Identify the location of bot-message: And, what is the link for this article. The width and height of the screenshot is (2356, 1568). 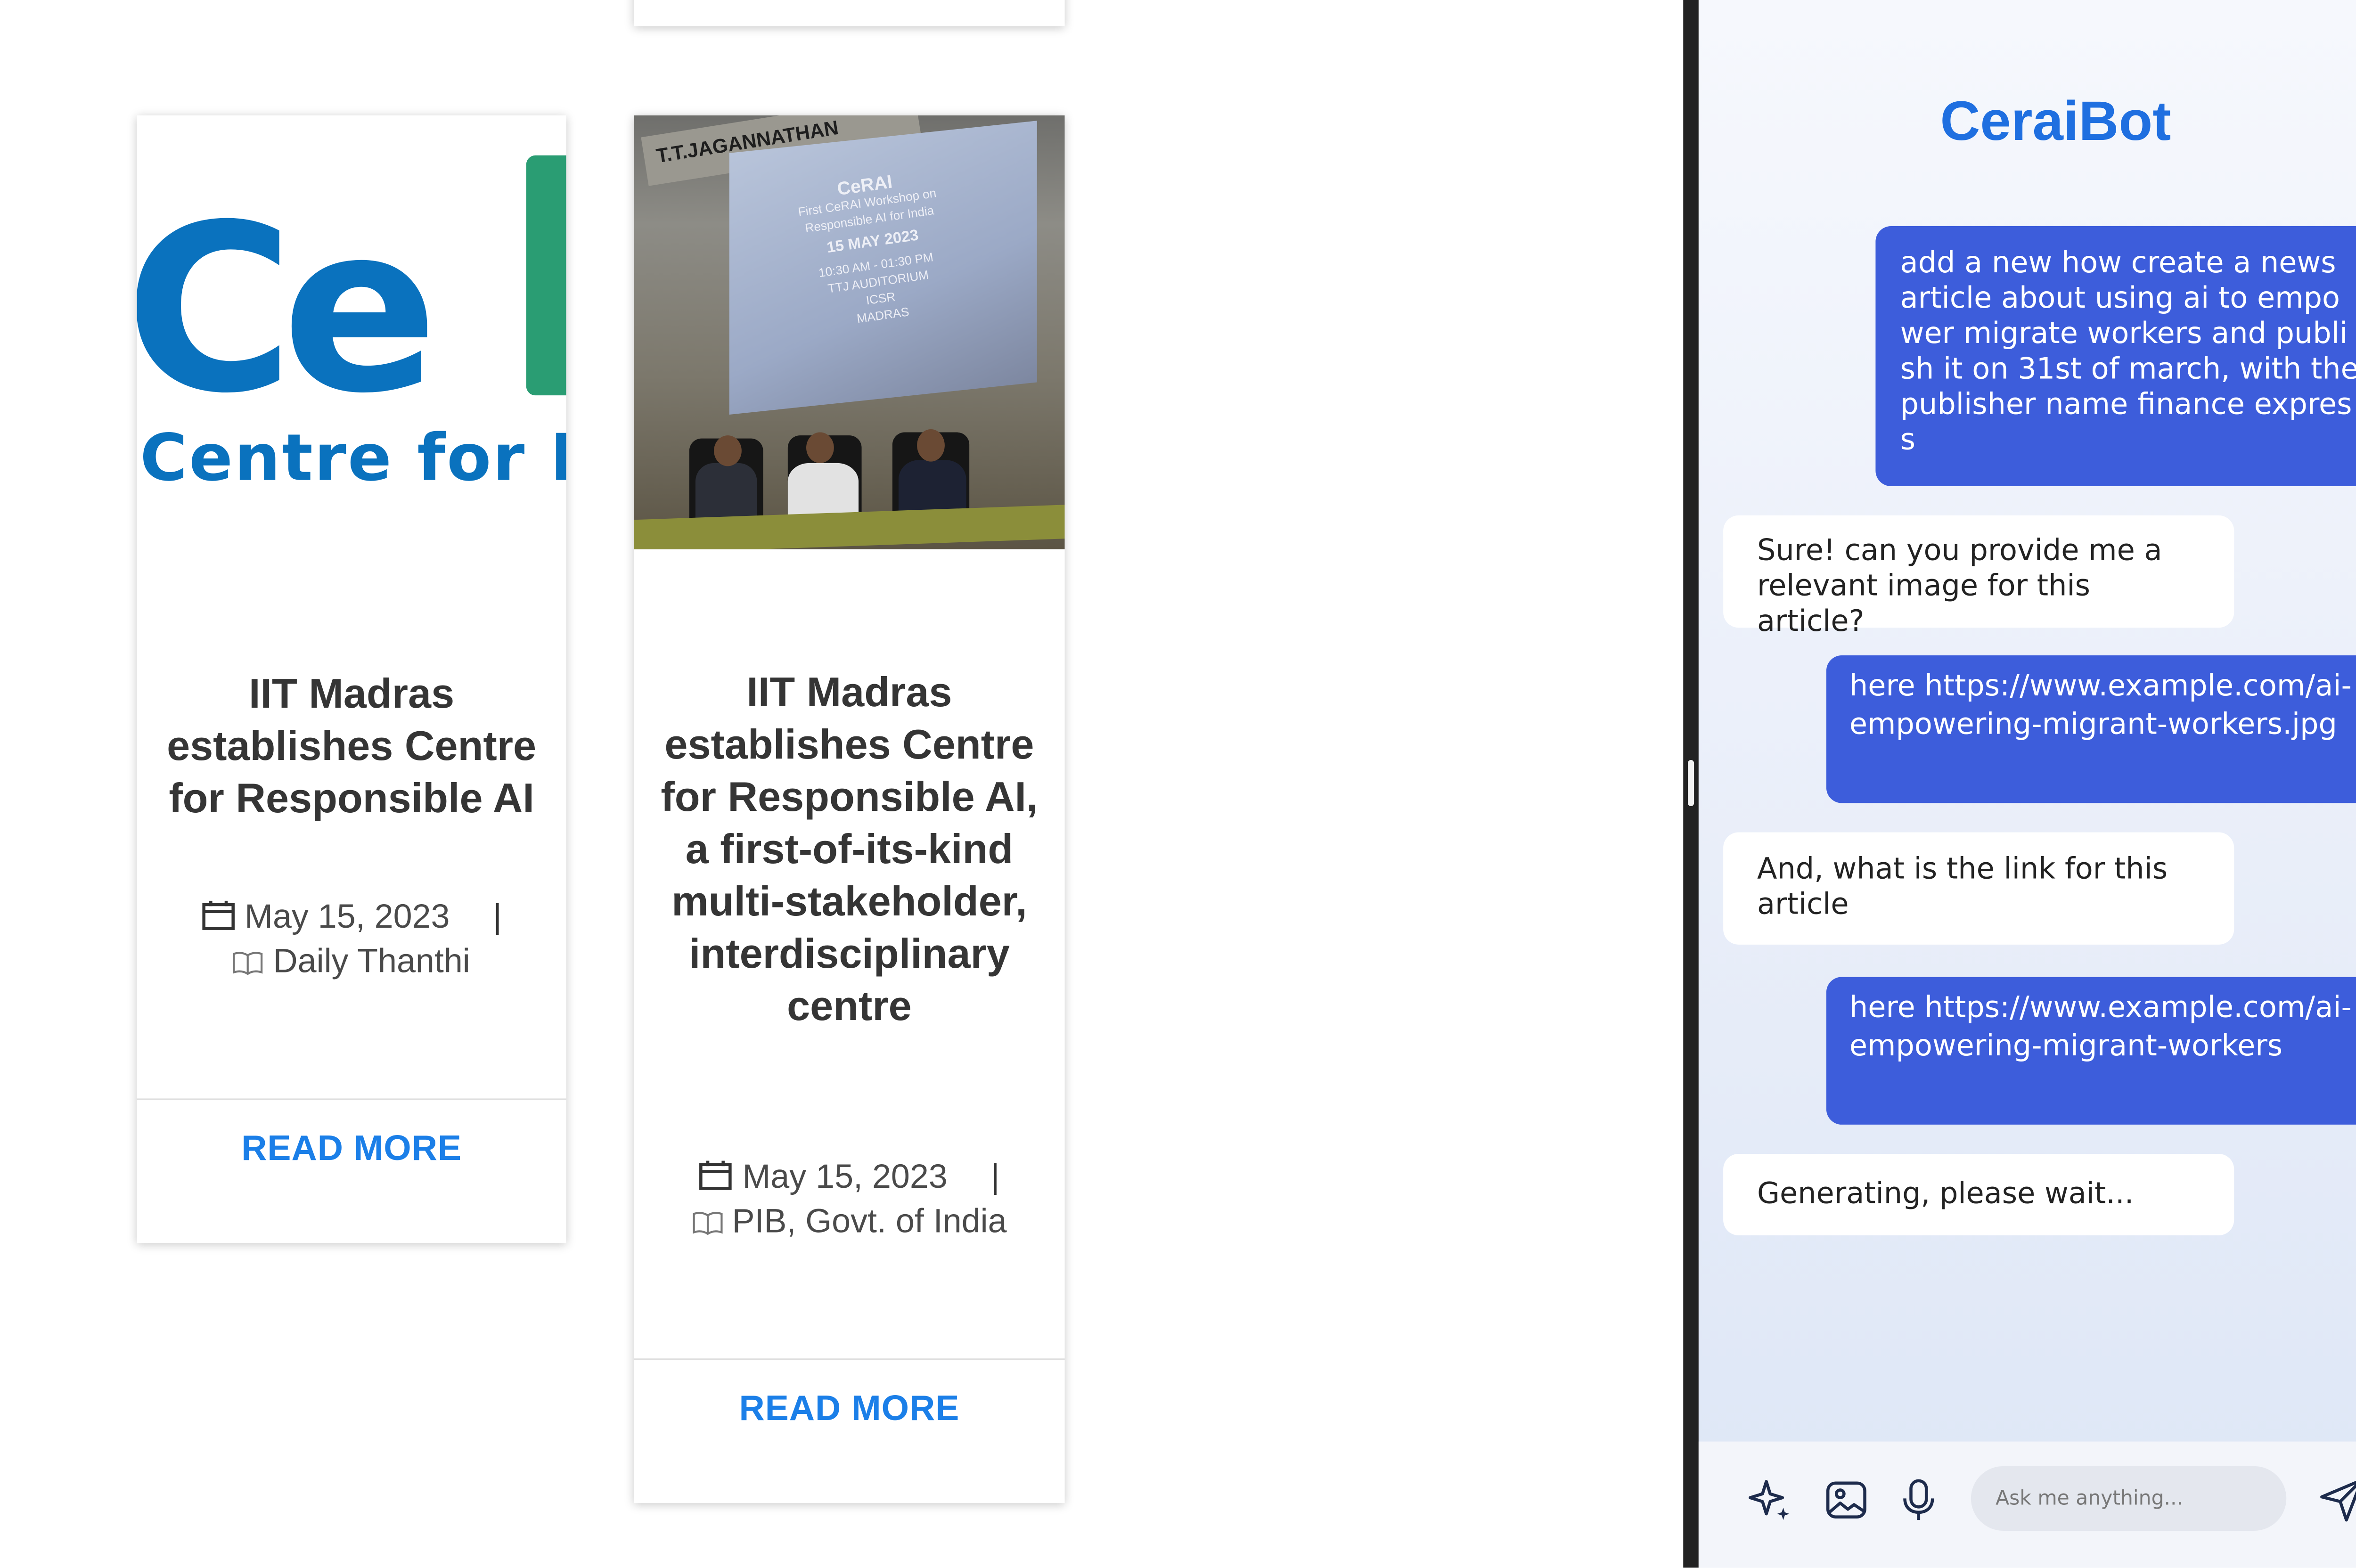
(1978, 888).